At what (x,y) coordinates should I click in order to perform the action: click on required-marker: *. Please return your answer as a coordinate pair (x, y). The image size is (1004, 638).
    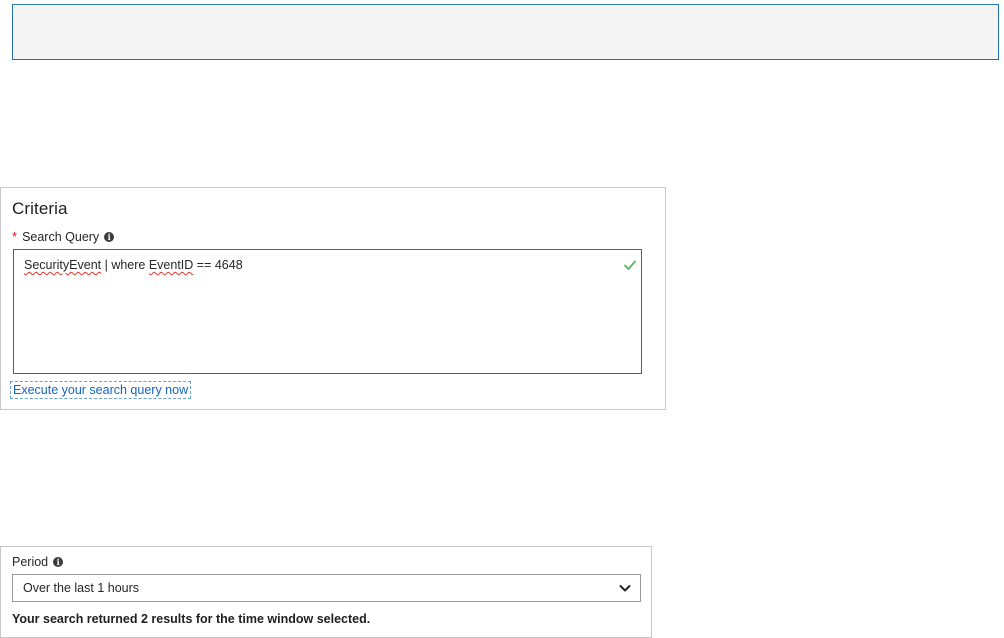
    Looking at the image, I should click on (15, 236).